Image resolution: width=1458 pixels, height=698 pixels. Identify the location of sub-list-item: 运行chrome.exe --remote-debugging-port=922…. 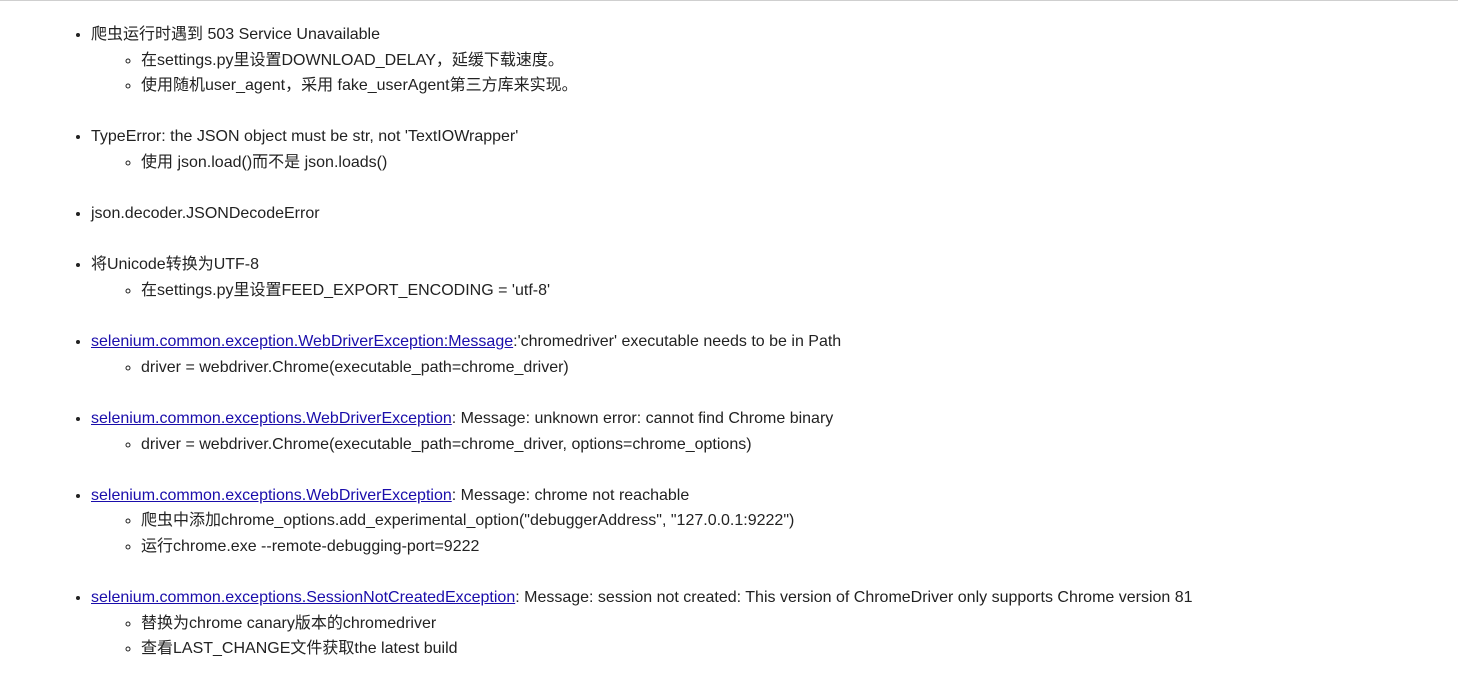
(799, 547).